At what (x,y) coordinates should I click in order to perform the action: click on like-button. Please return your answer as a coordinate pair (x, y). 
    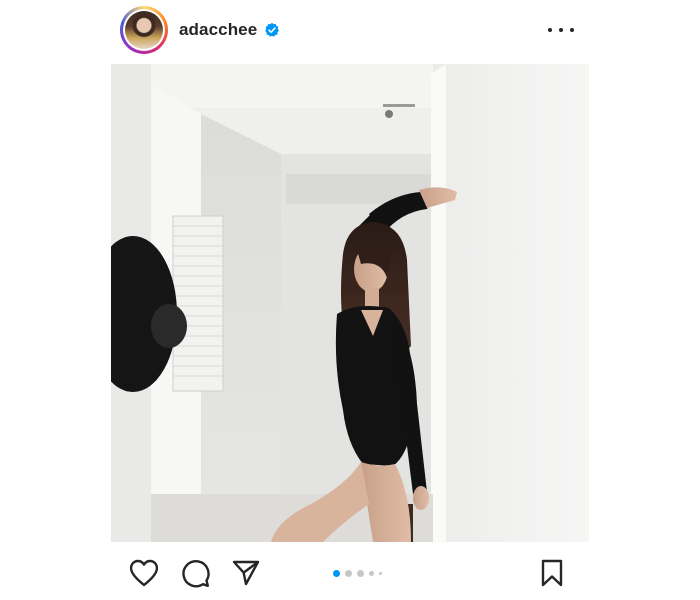
    Looking at the image, I should click on (144, 573).